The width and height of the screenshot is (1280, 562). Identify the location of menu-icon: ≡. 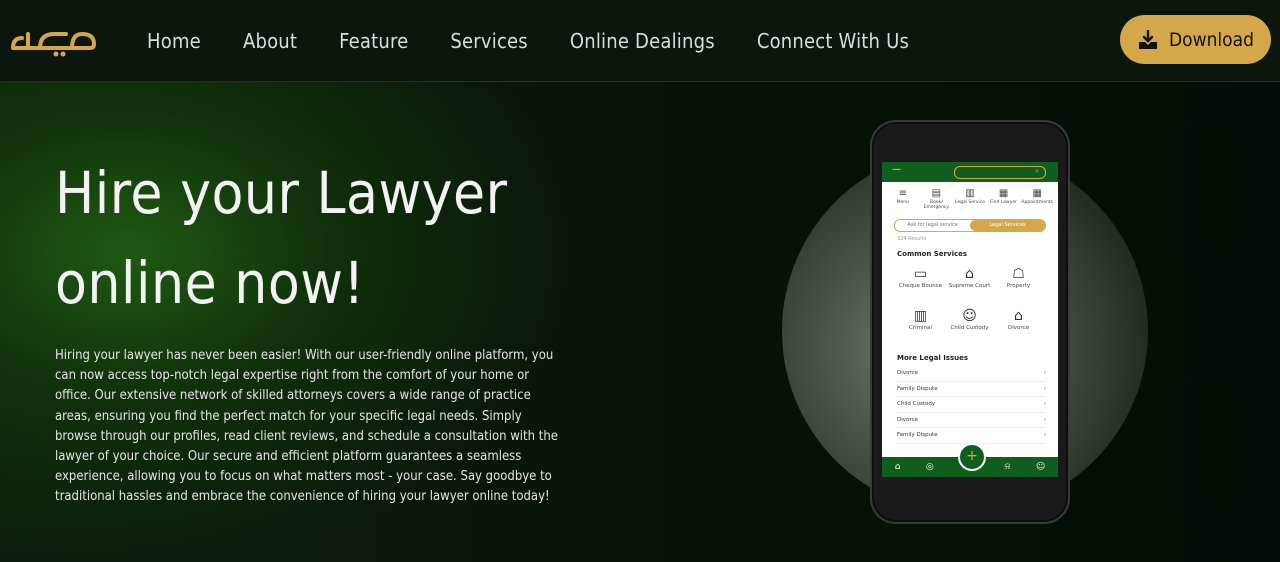
(902, 193).